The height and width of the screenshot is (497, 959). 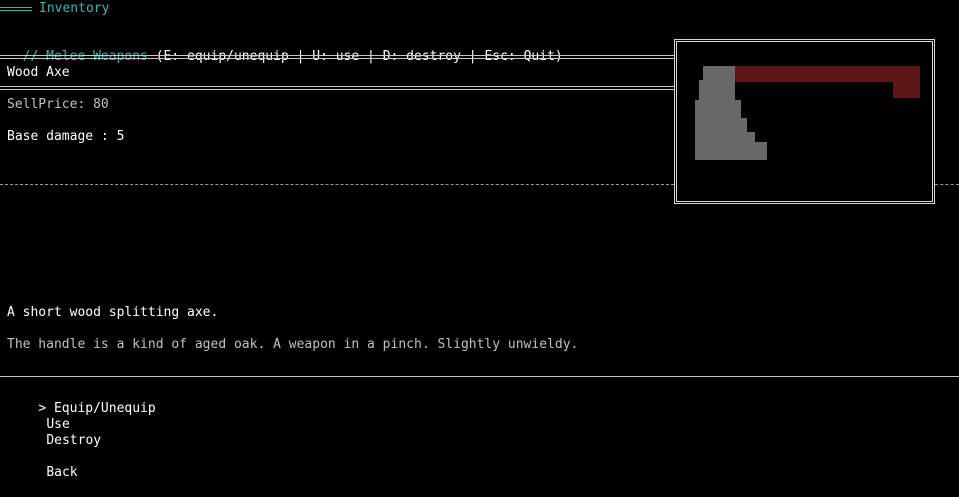 What do you see at coordinates (66, 136) in the screenshot?
I see `base-damage: Base damage : 5` at bounding box center [66, 136].